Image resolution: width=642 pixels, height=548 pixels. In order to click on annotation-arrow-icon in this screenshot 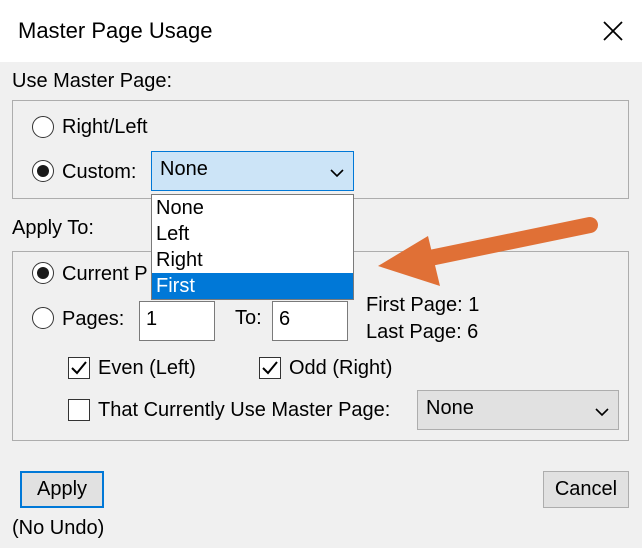, I will do `click(488, 251)`.